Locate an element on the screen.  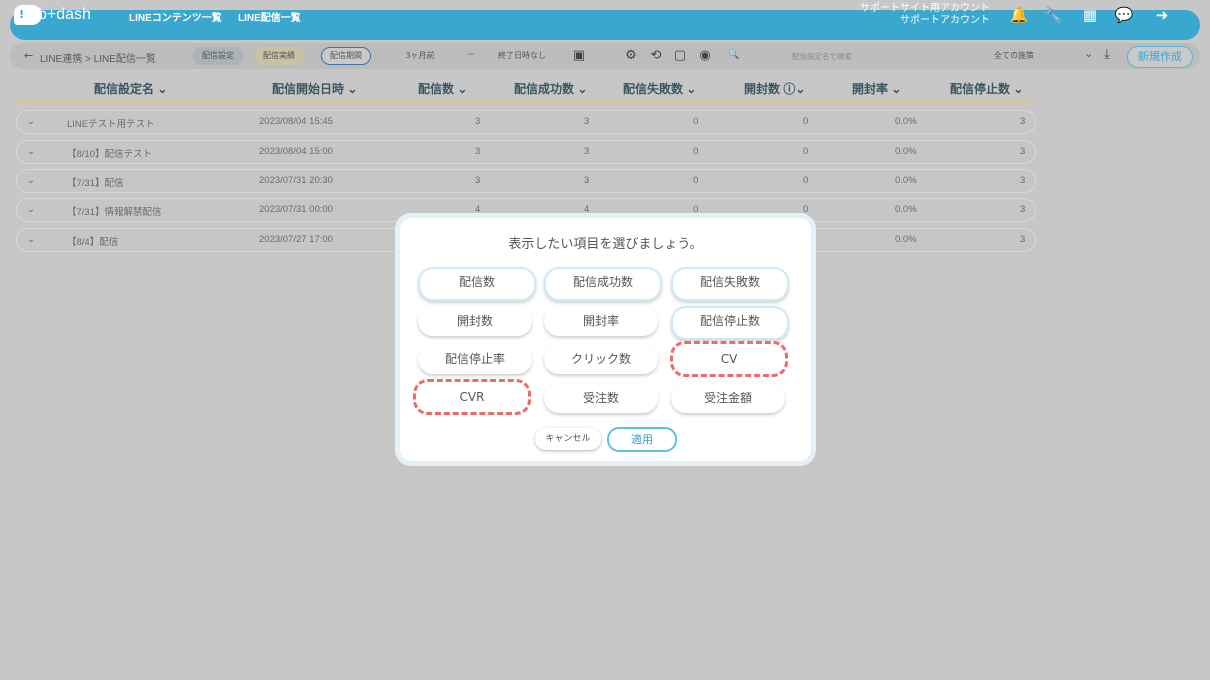
period-label: 配信期間 is located at coordinates (346, 56).